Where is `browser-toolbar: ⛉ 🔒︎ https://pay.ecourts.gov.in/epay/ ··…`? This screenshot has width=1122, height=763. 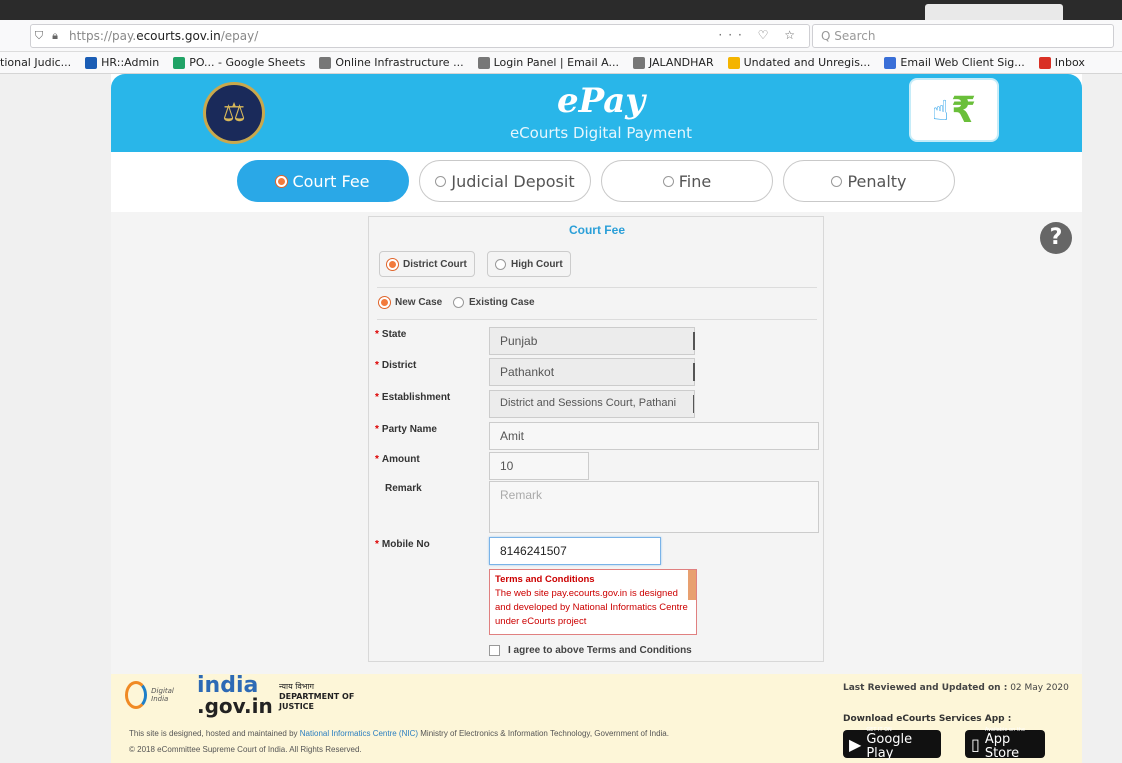 browser-toolbar: ⛉ 🔒︎ https://pay.ecourts.gov.in/epay/ ··… is located at coordinates (561, 36).